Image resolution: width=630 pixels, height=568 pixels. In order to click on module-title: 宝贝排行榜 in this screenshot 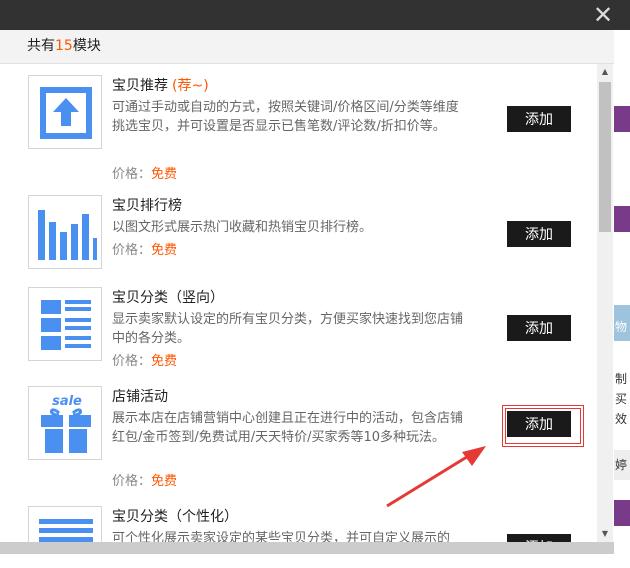, I will do `click(147, 206)`.